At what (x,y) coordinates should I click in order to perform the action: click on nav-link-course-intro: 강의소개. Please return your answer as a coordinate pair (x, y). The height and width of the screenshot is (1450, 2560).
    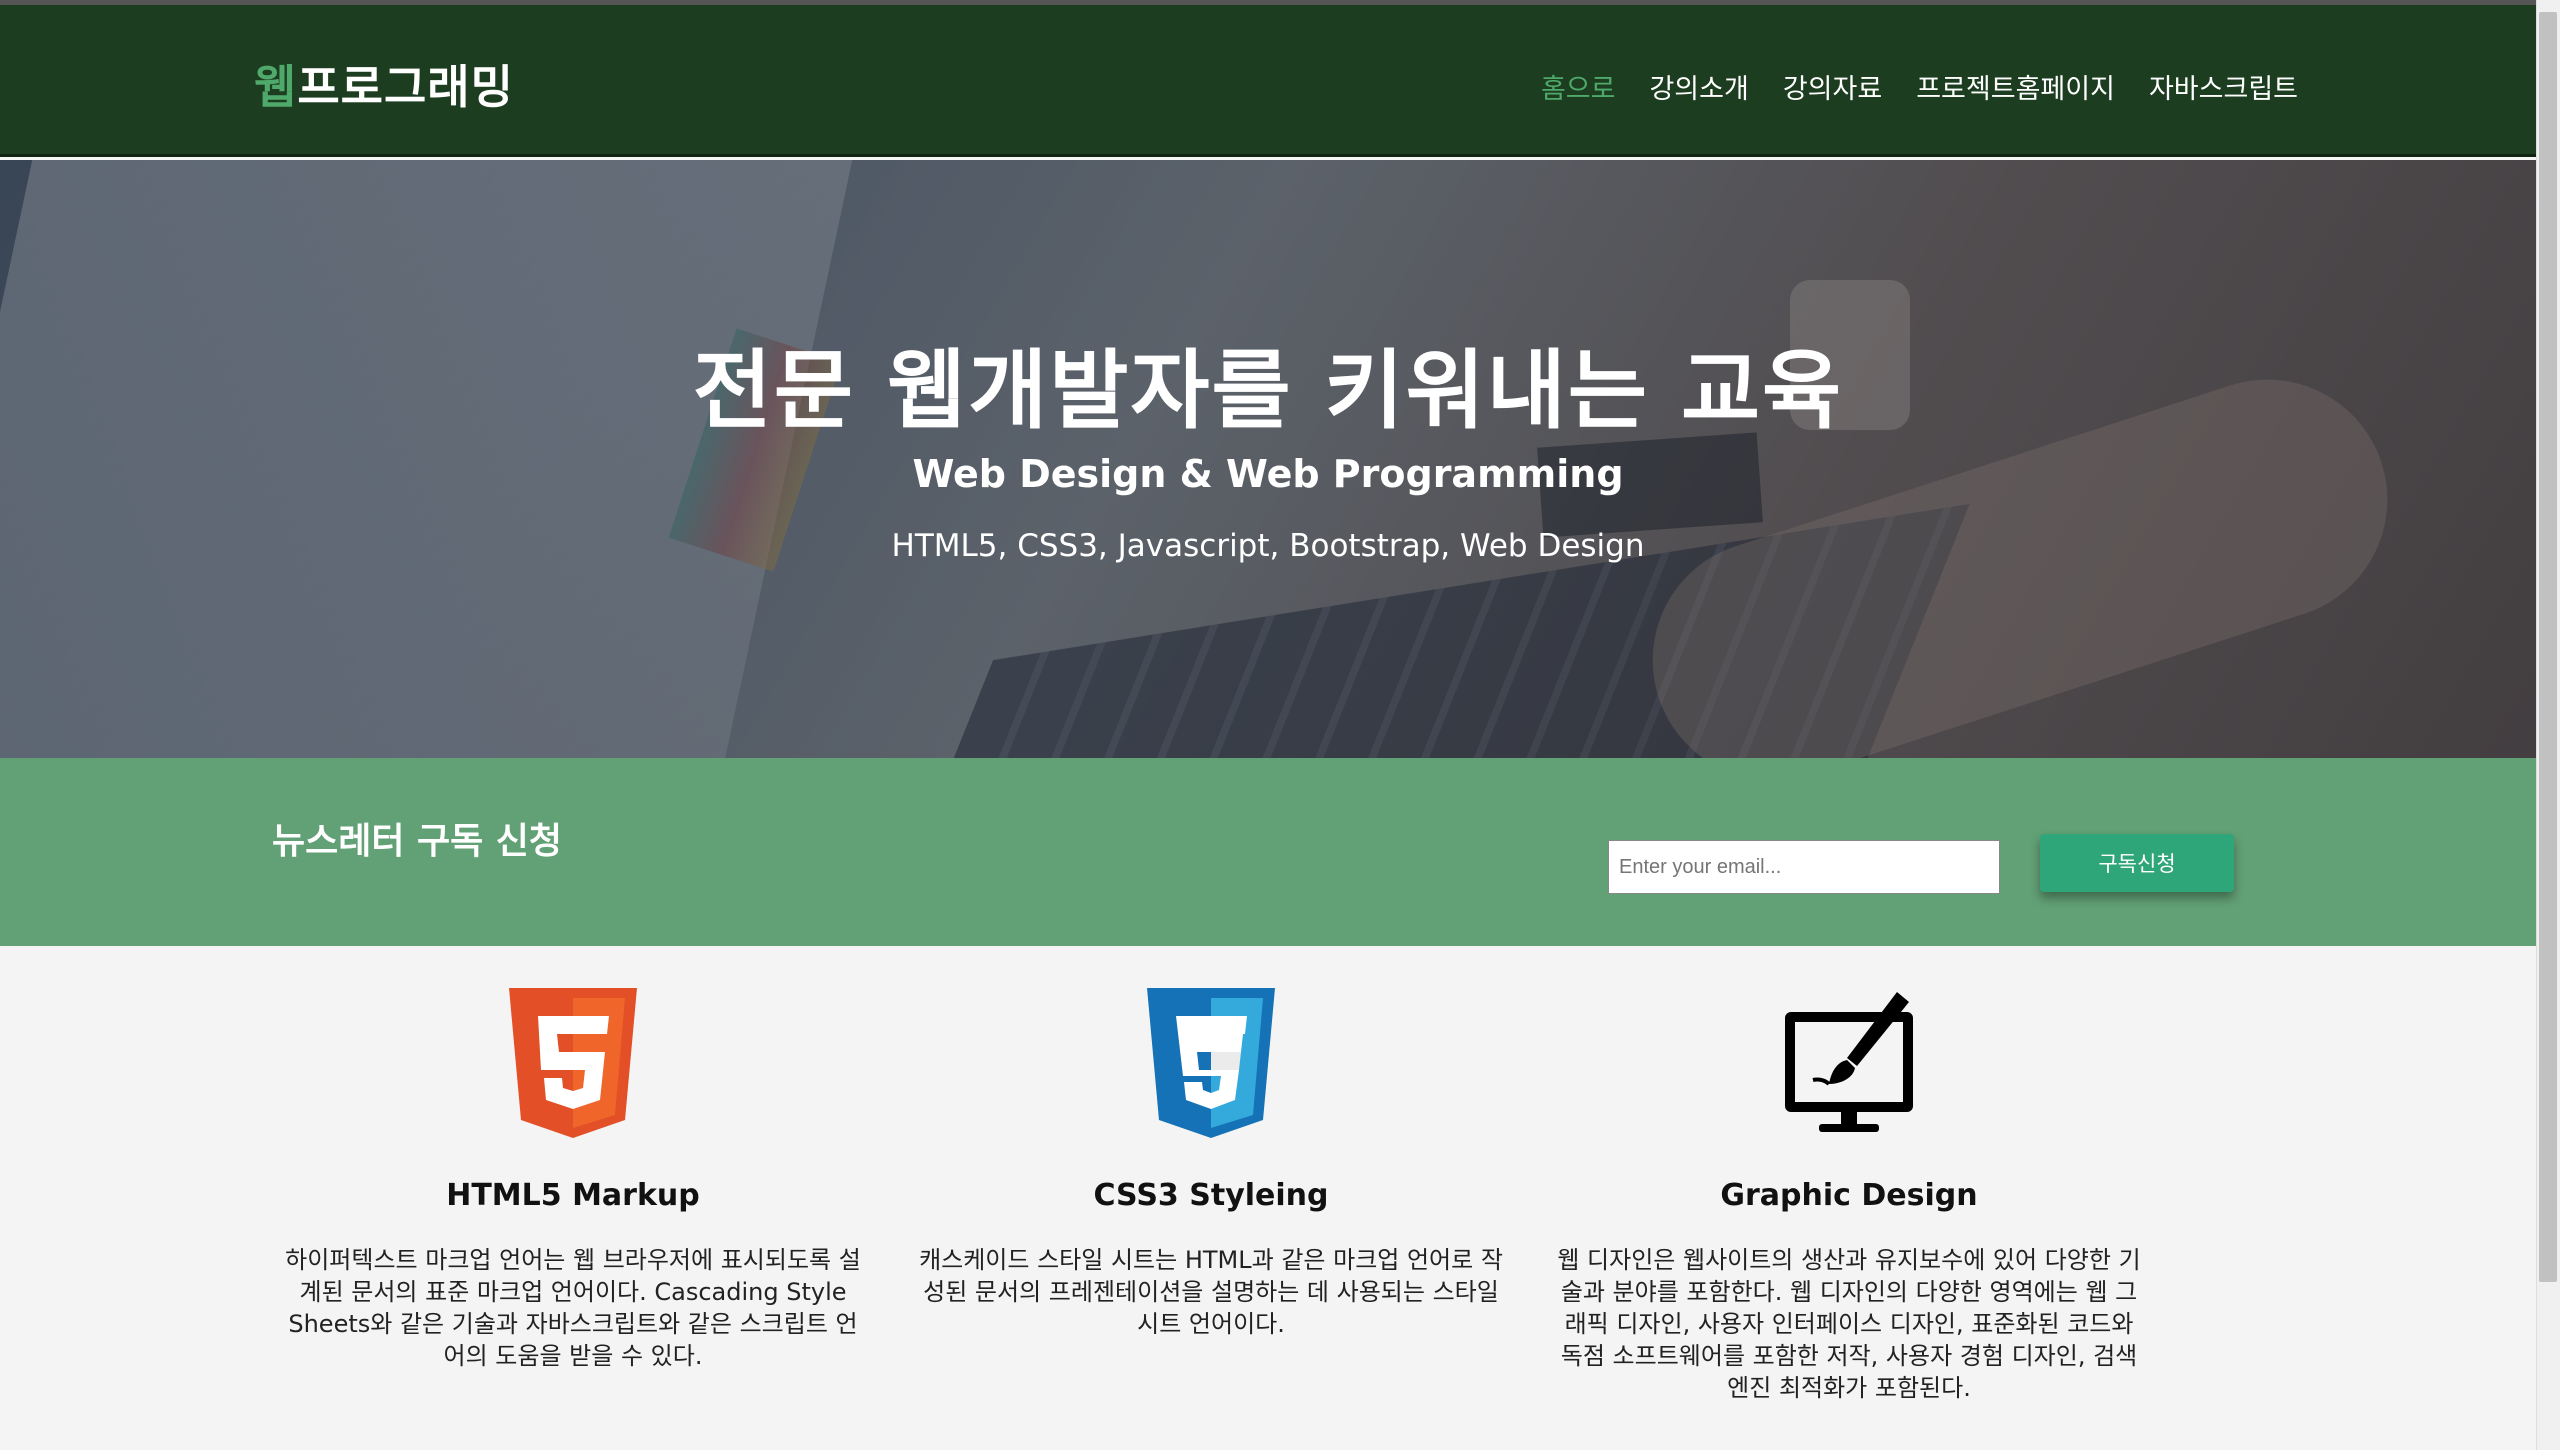
    Looking at the image, I should click on (1698, 86).